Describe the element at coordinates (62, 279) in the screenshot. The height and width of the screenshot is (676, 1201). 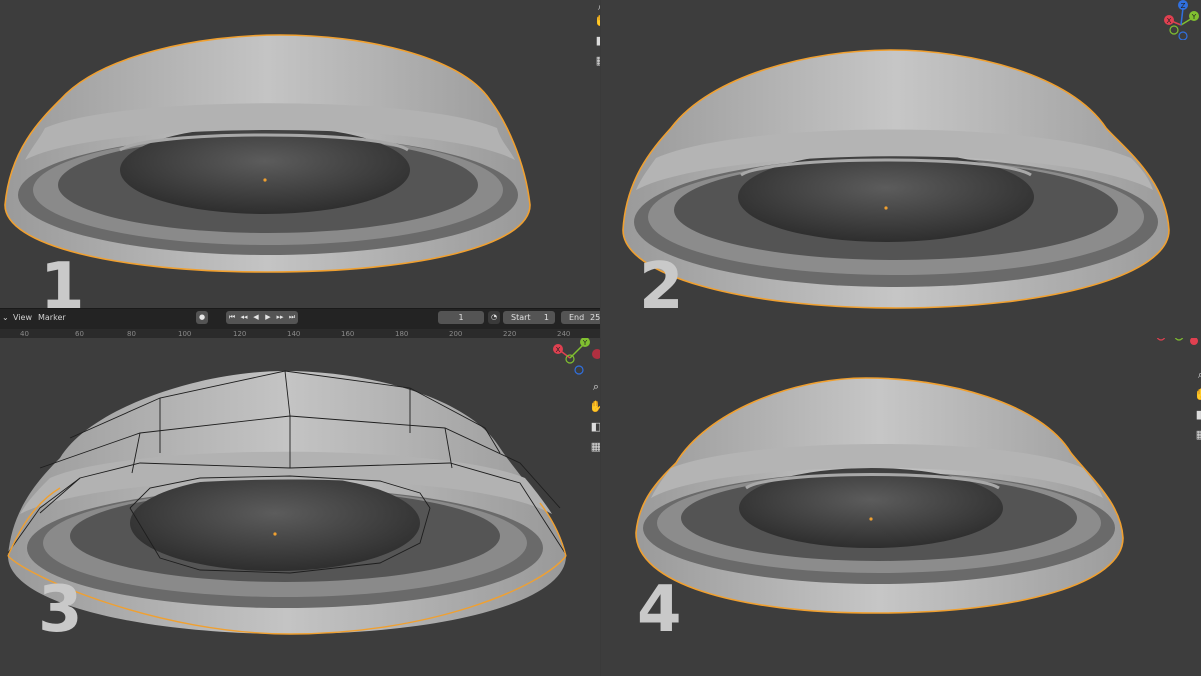
I see `panel-number-1: 1` at that location.